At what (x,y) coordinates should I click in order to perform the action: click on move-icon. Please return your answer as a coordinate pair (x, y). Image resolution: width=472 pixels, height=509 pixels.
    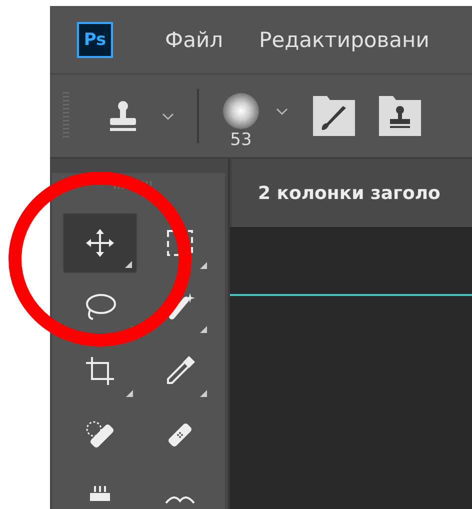
    Looking at the image, I should click on (100, 243).